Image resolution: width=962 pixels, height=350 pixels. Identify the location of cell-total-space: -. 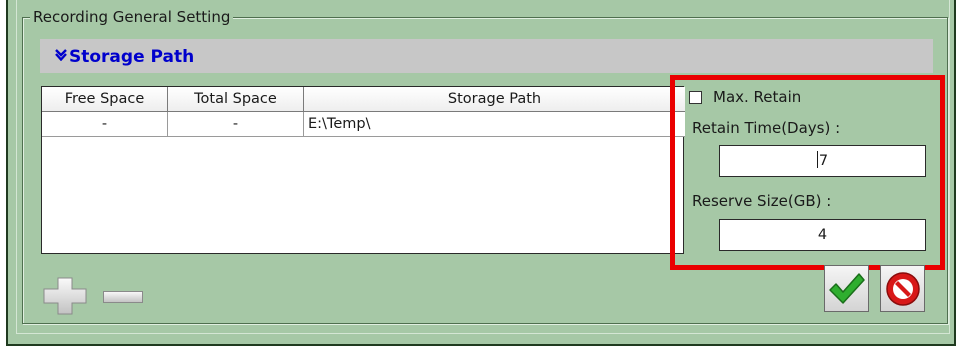
(236, 124).